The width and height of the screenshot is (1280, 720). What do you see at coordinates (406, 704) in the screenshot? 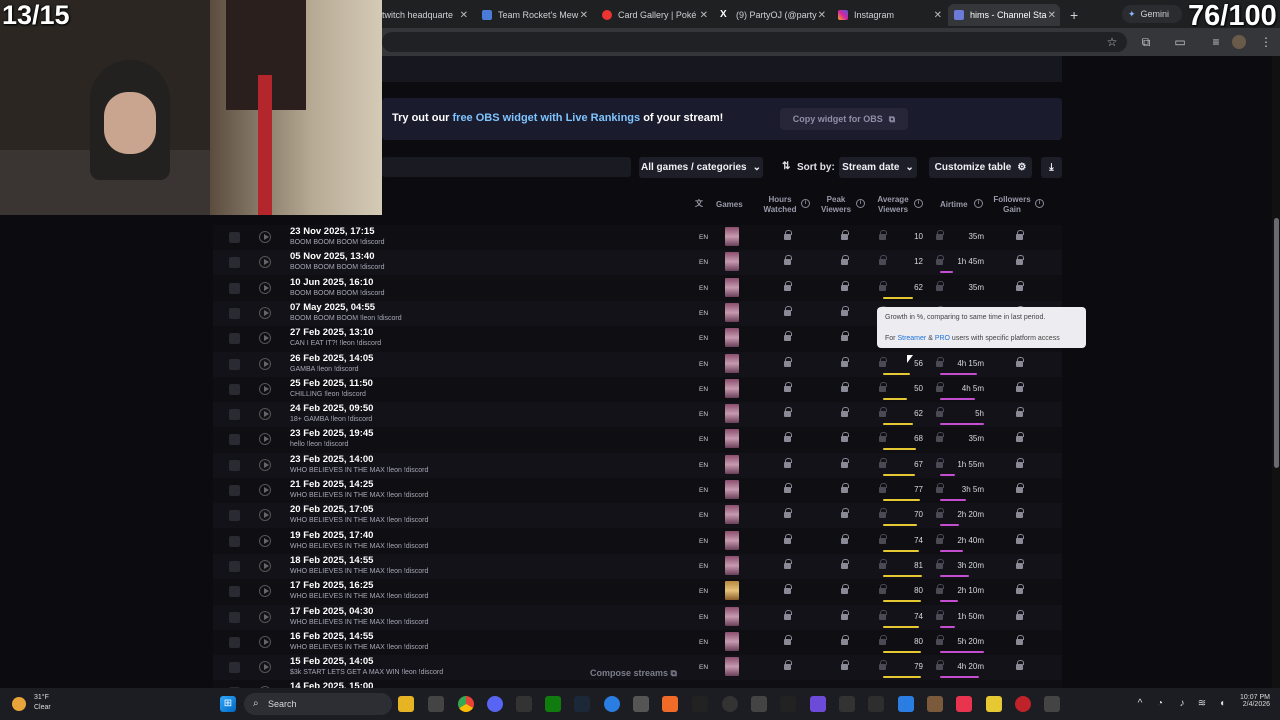
I see `file-explorer-icon` at bounding box center [406, 704].